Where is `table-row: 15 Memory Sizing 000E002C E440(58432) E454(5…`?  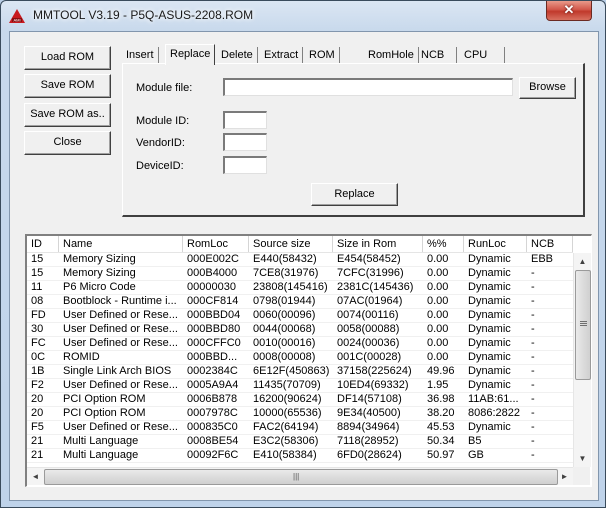 table-row: 15 Memory Sizing 000E002C E440(58432) E454(5… is located at coordinates (300, 260).